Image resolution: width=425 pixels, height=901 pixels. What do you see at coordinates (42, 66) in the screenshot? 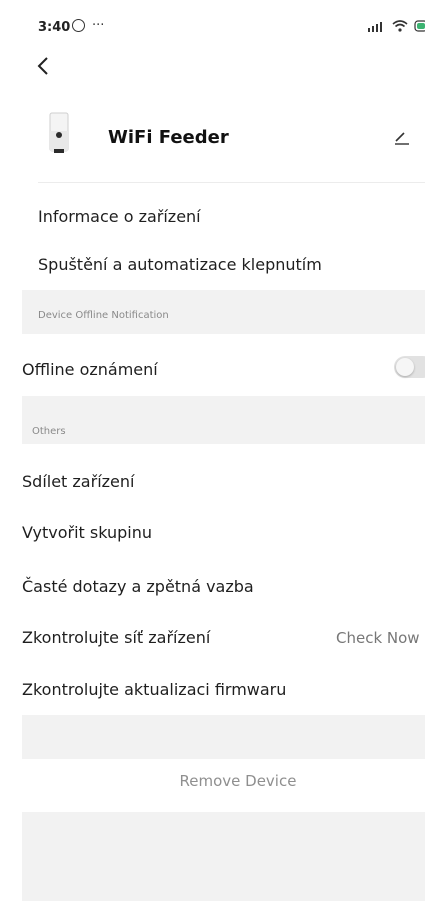
I see `back-arrow-icon` at bounding box center [42, 66].